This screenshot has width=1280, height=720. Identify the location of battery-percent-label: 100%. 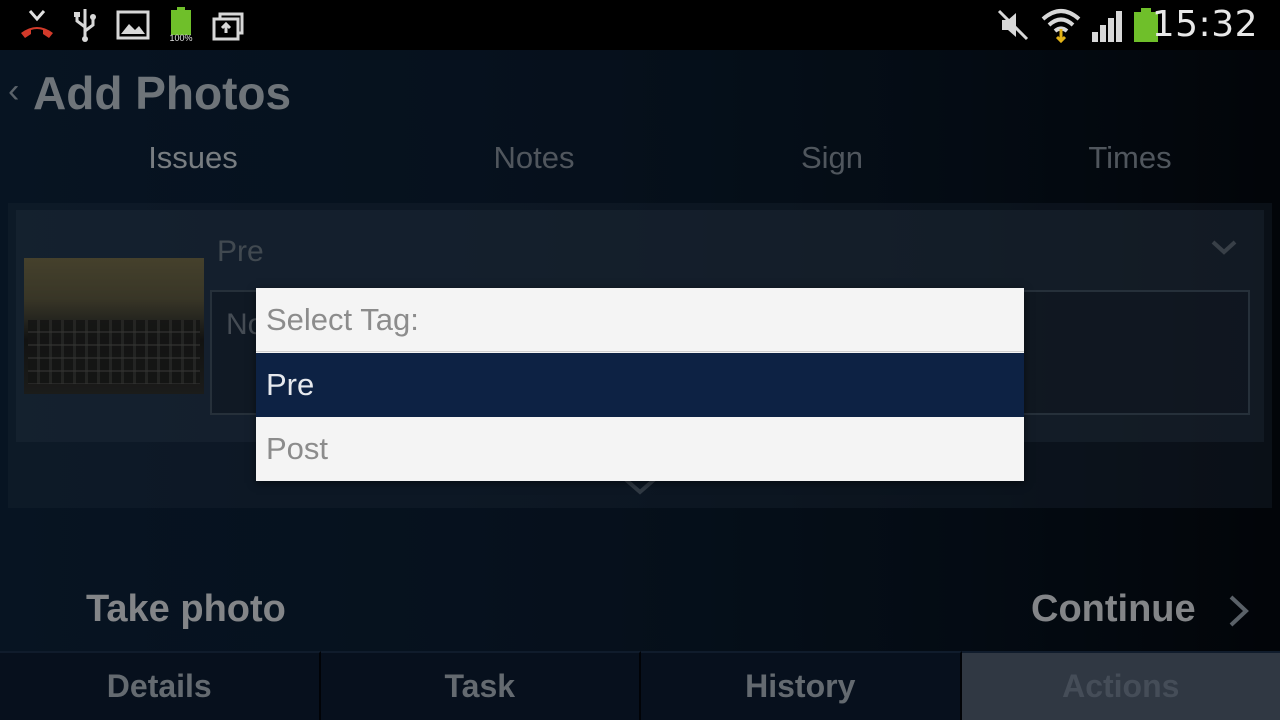
(181, 38).